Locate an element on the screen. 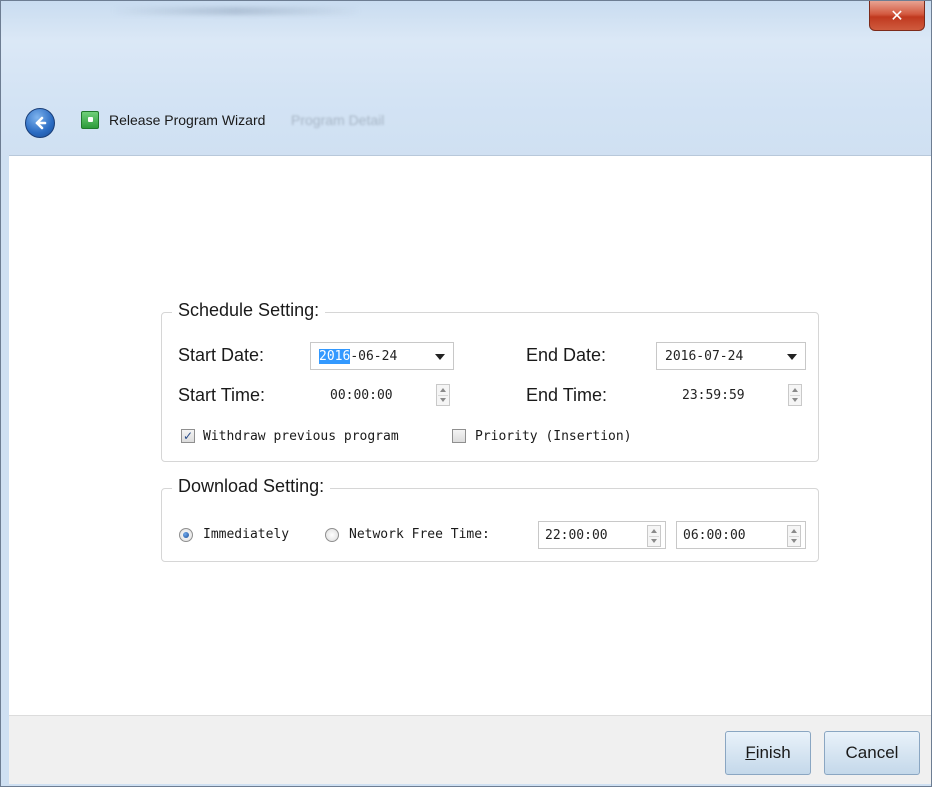  cancel-button: Cancel is located at coordinates (872, 753).